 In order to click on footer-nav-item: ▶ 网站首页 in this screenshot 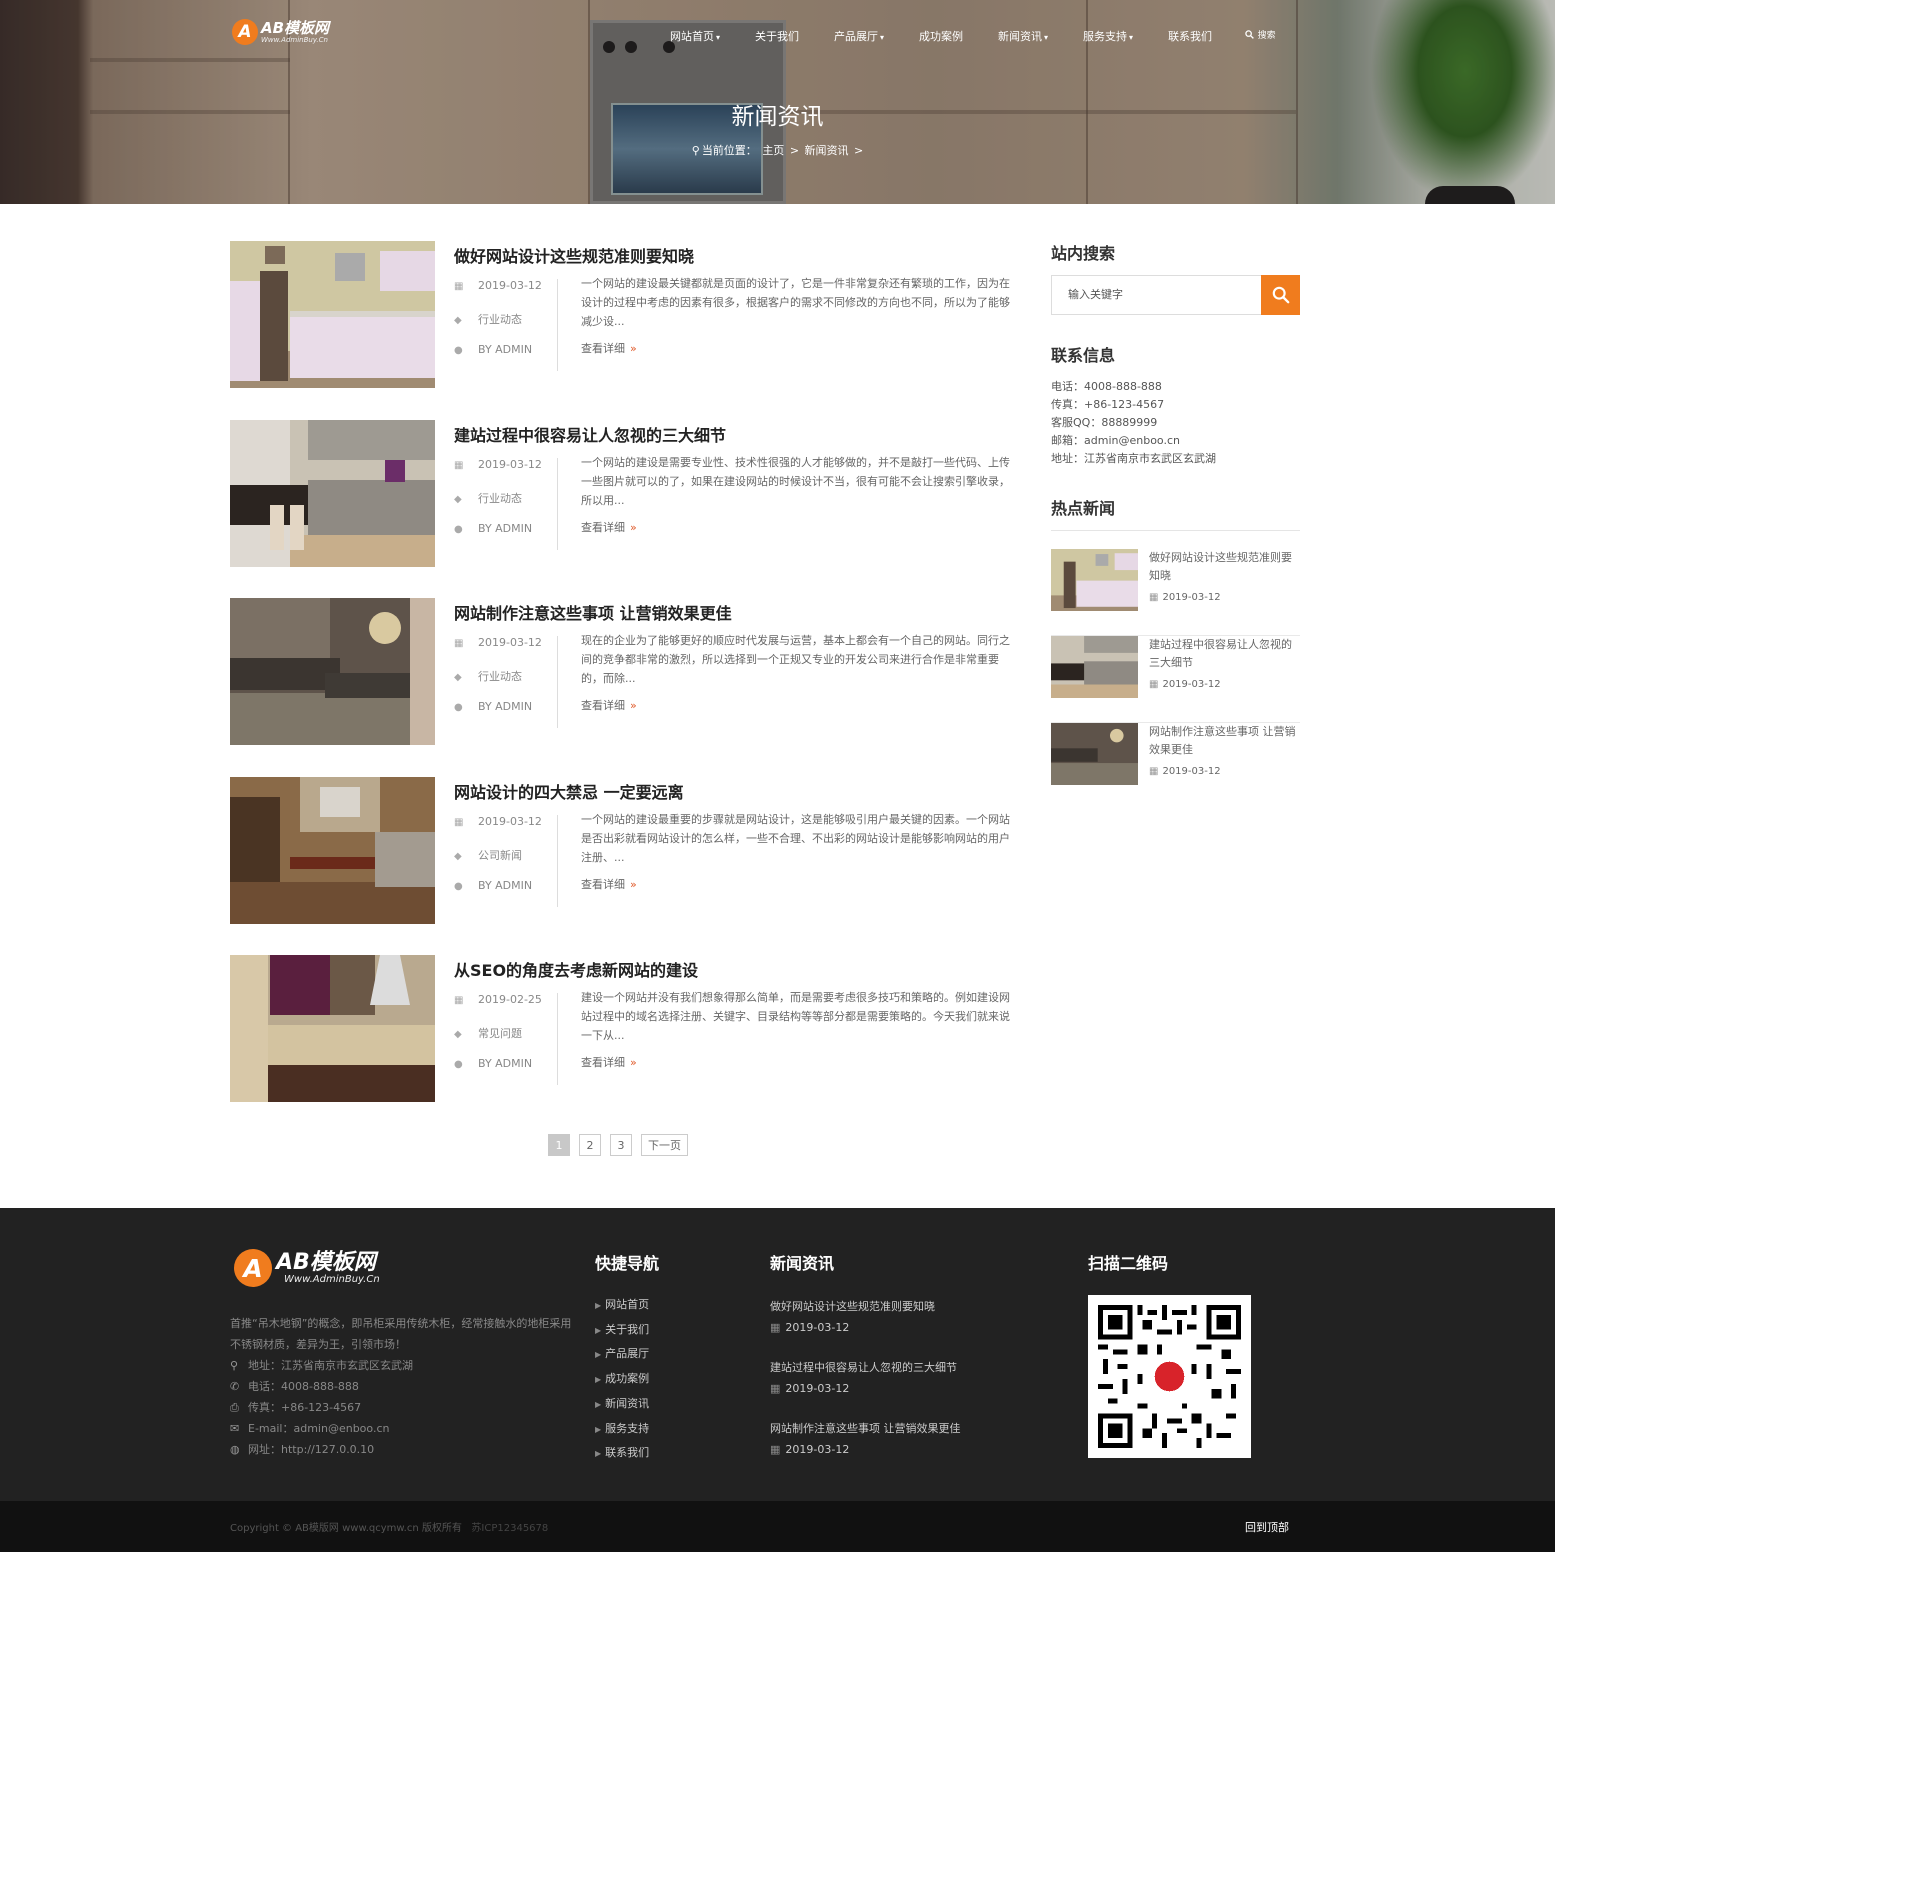, I will do `click(622, 1305)`.